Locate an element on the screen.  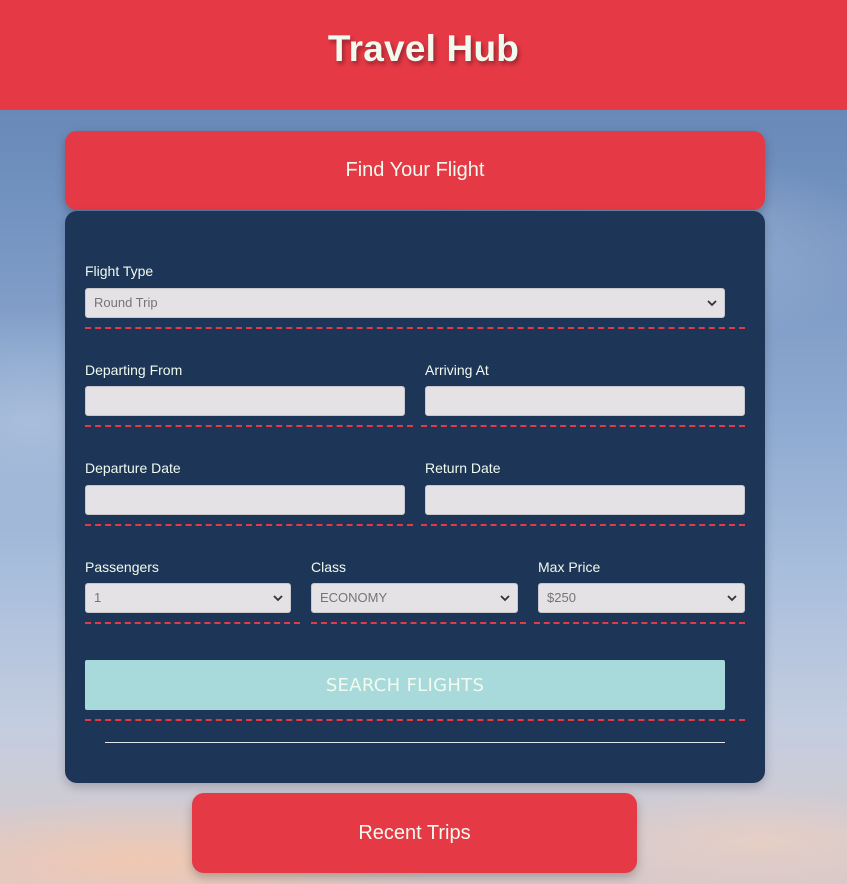
flight-type-select: Round Trip is located at coordinates (405, 303).